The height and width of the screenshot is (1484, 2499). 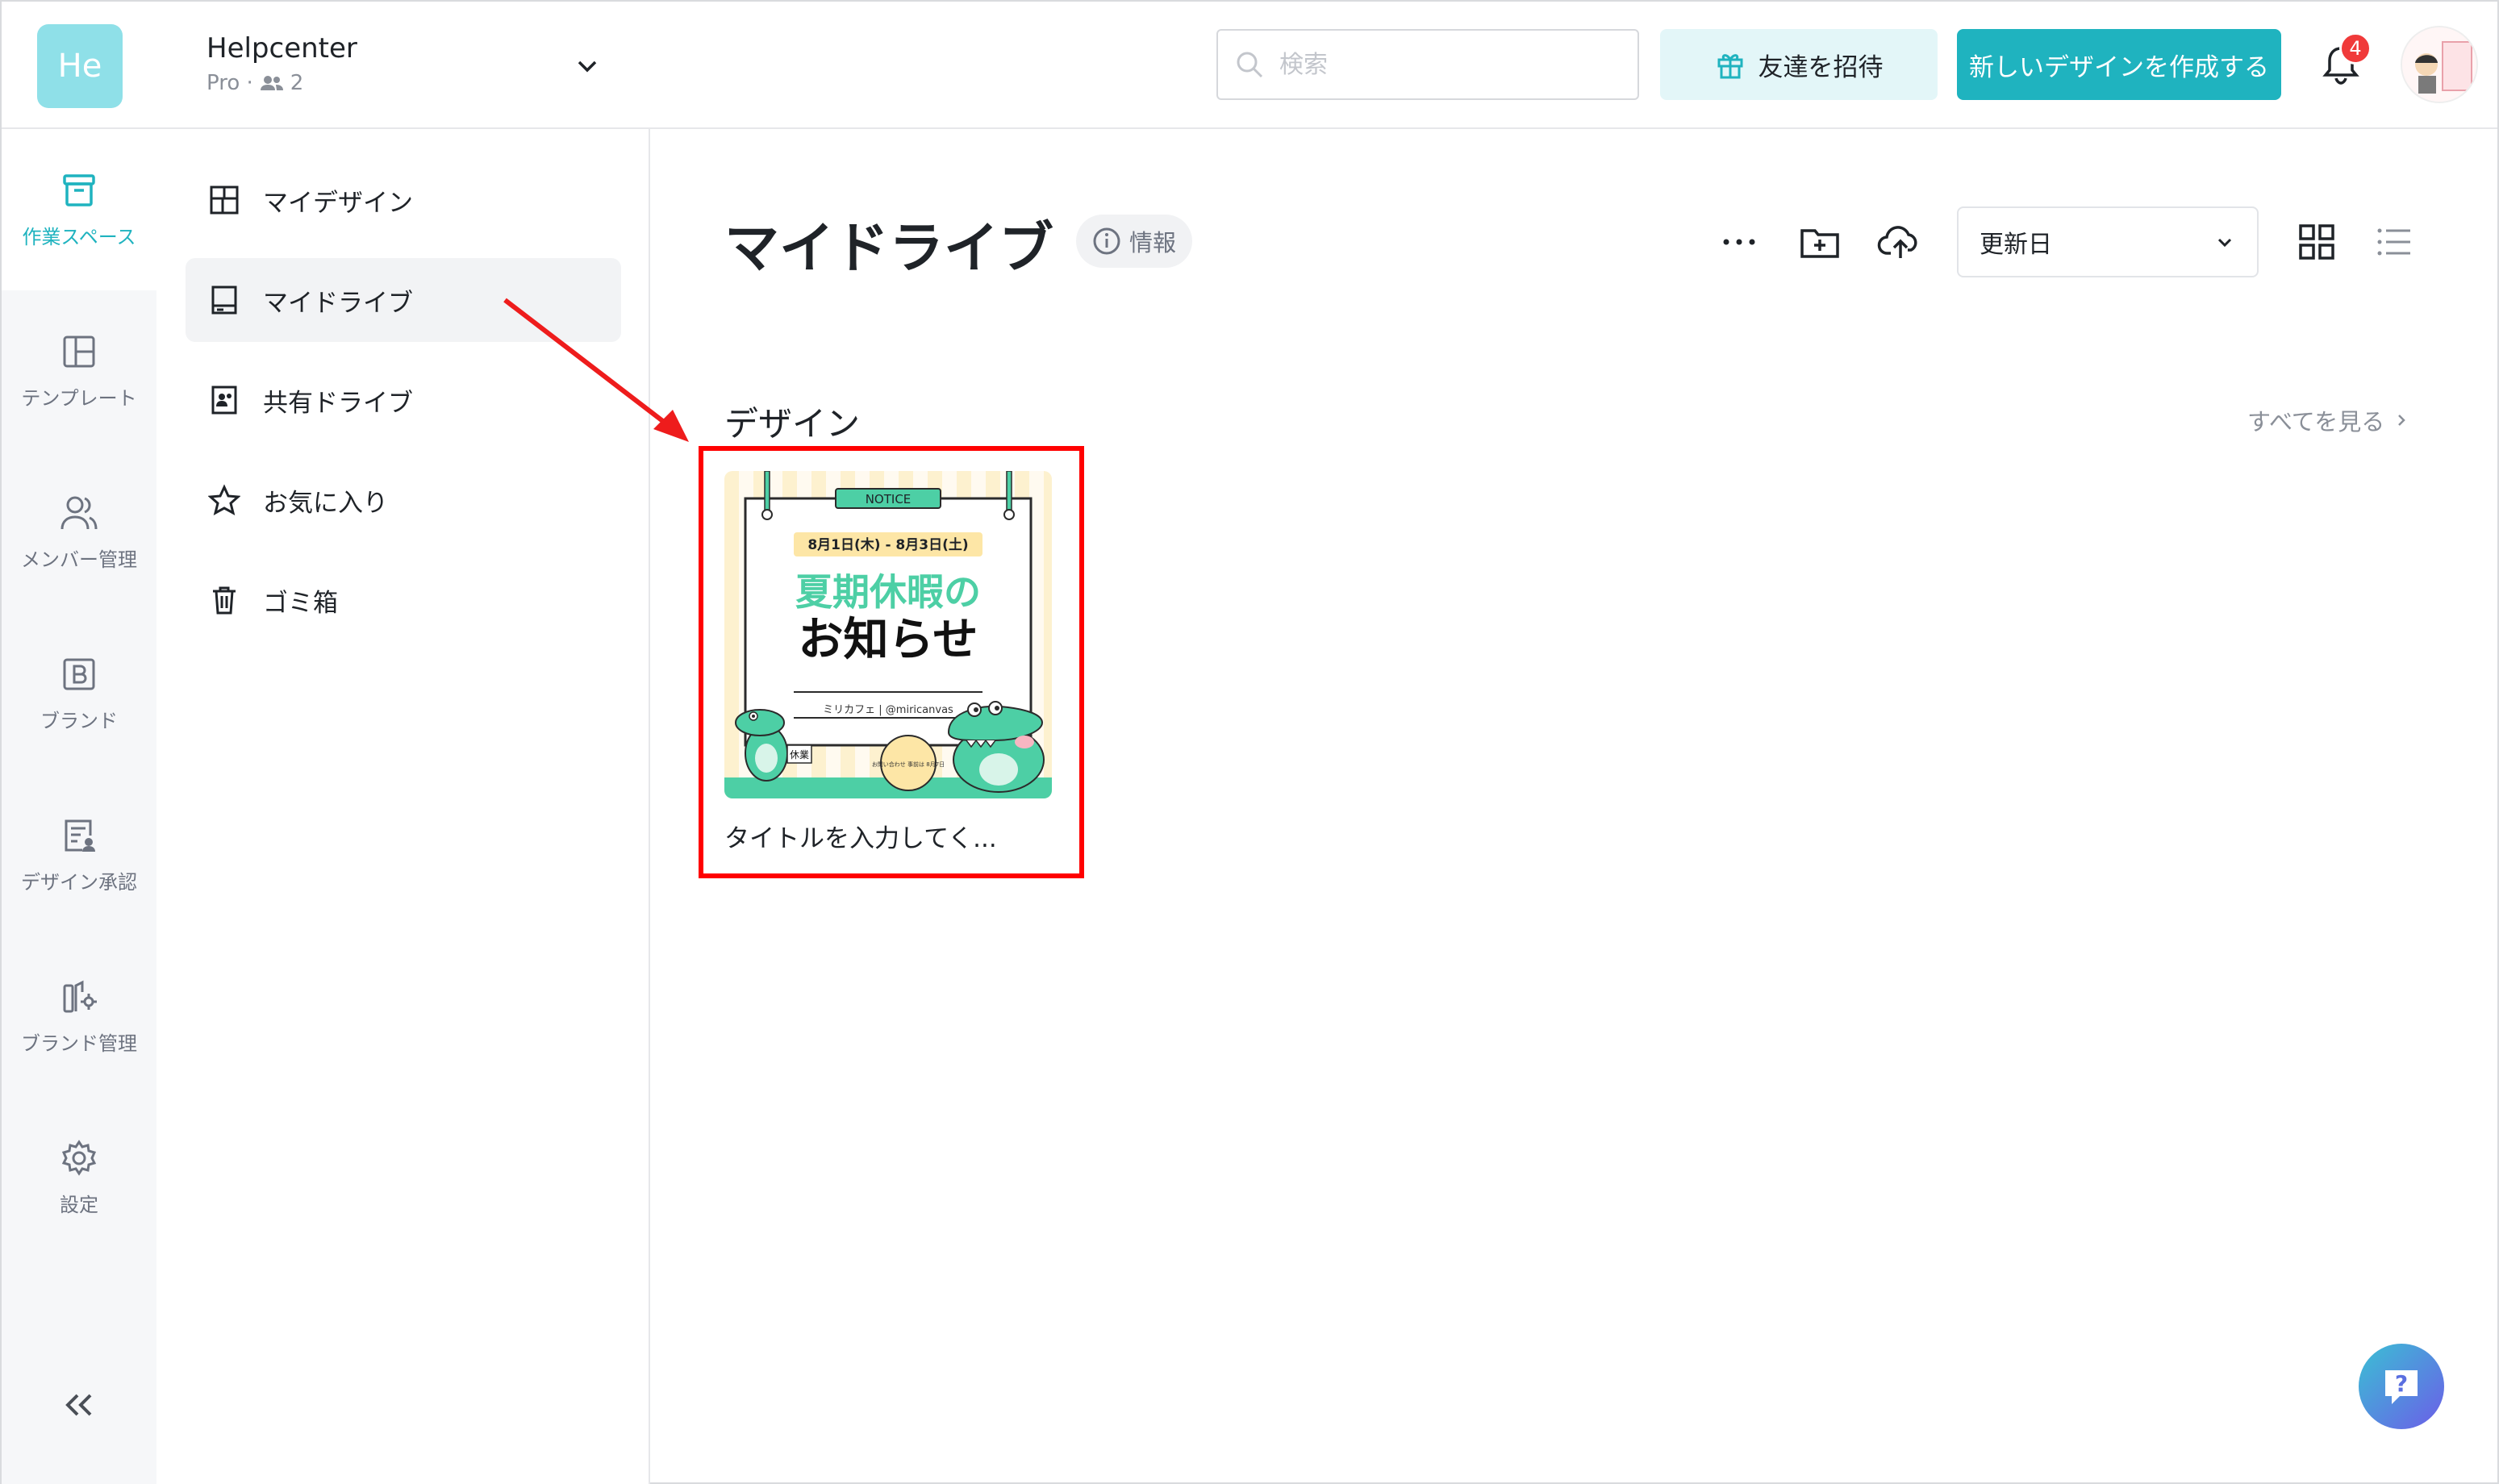 I want to click on rail-label: 作業スペース, so click(x=79, y=236).